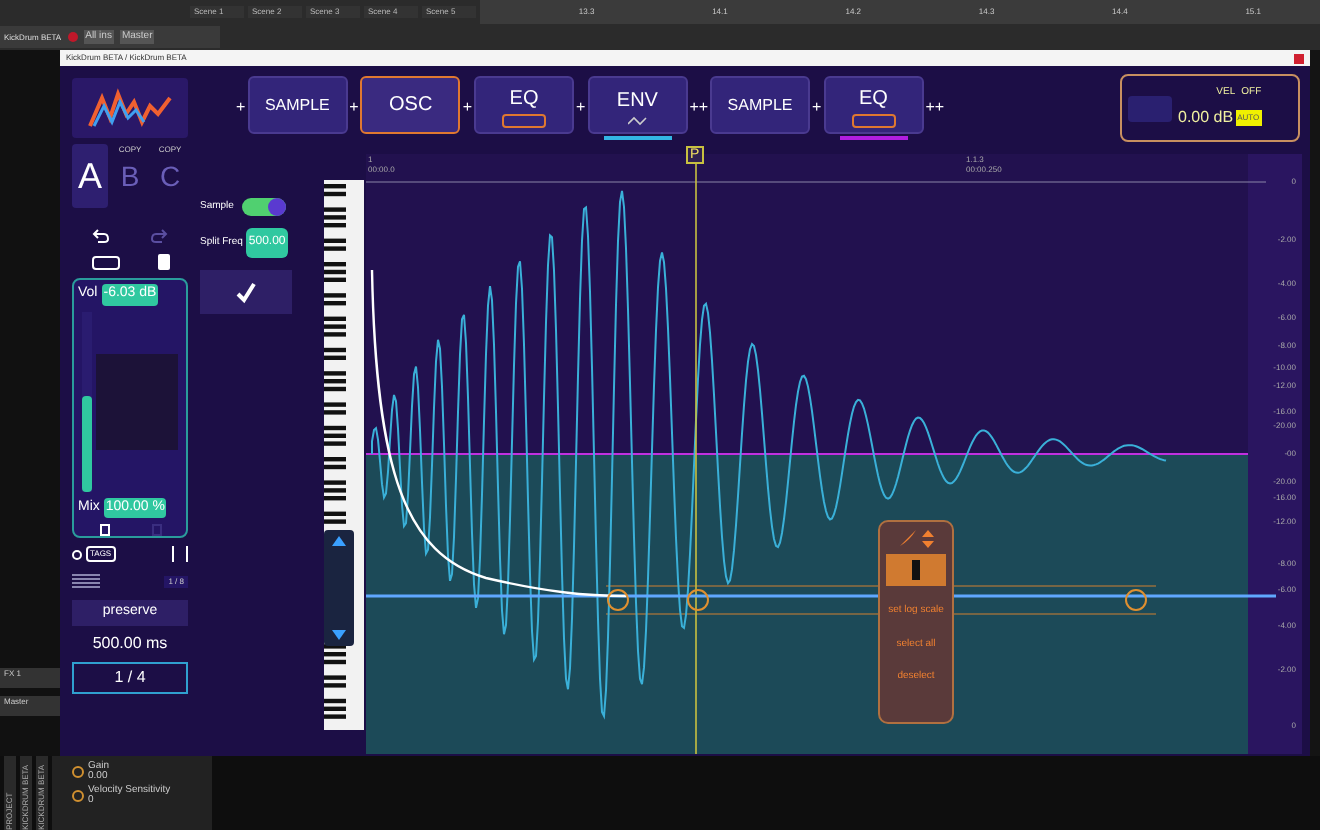  Describe the element at coordinates (159, 236) in the screenshot. I see `redo-icon` at that location.